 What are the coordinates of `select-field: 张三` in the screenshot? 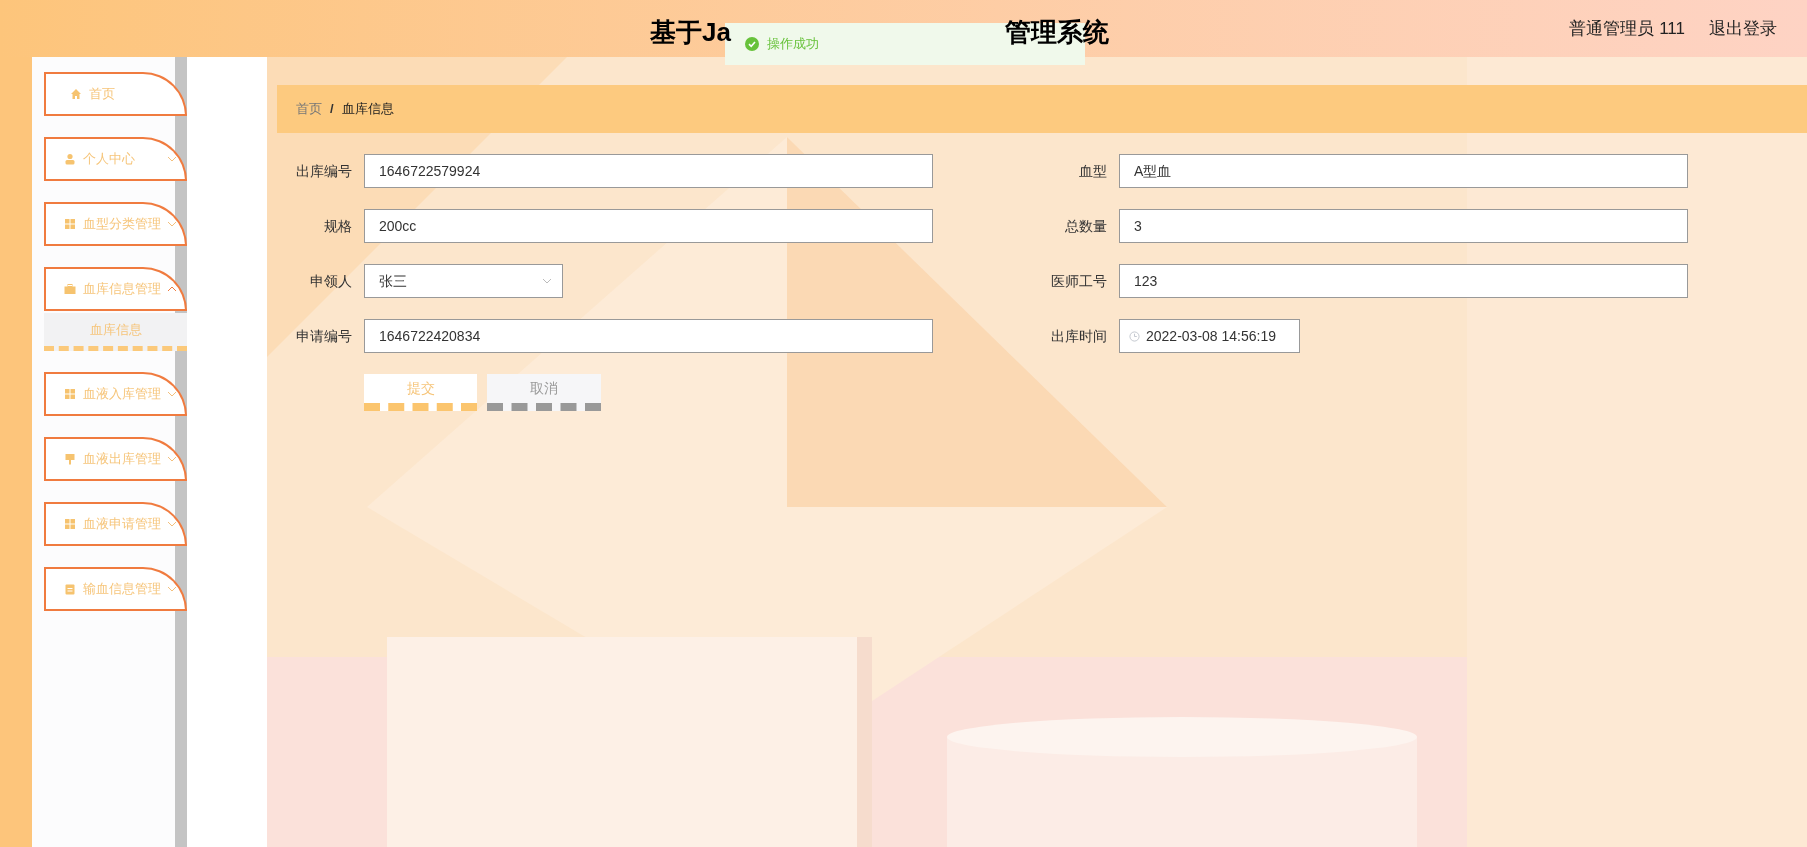 It's located at (463, 281).